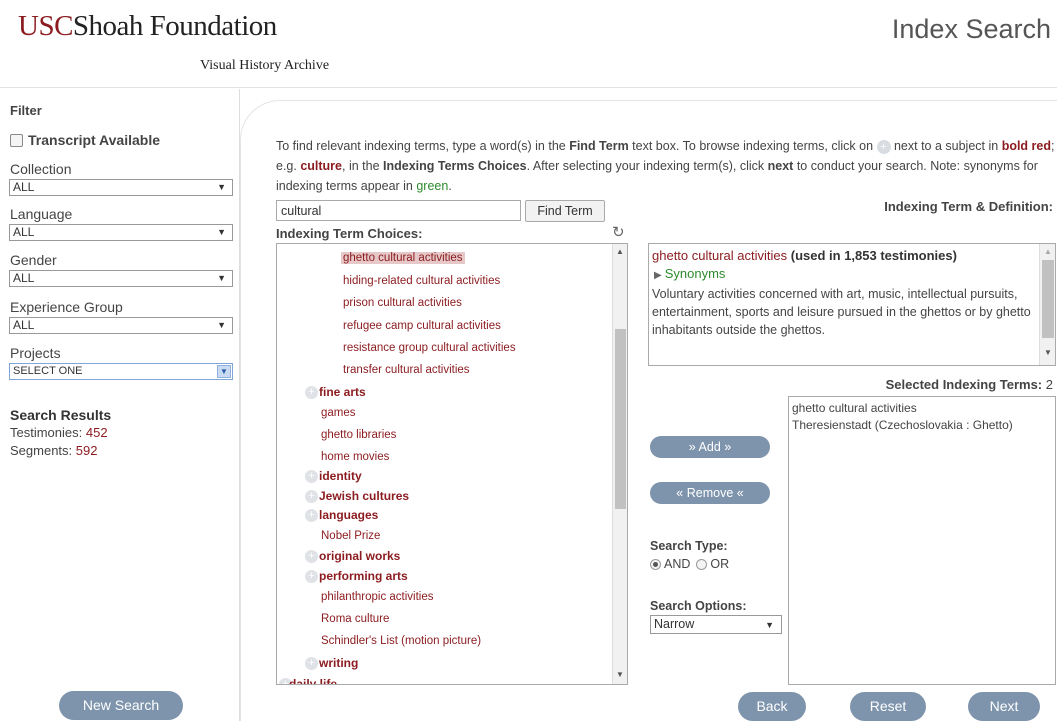 This screenshot has height=721, width=1057. What do you see at coordinates (422, 326) in the screenshot?
I see `tree-item: refugee camp cultural activities` at bounding box center [422, 326].